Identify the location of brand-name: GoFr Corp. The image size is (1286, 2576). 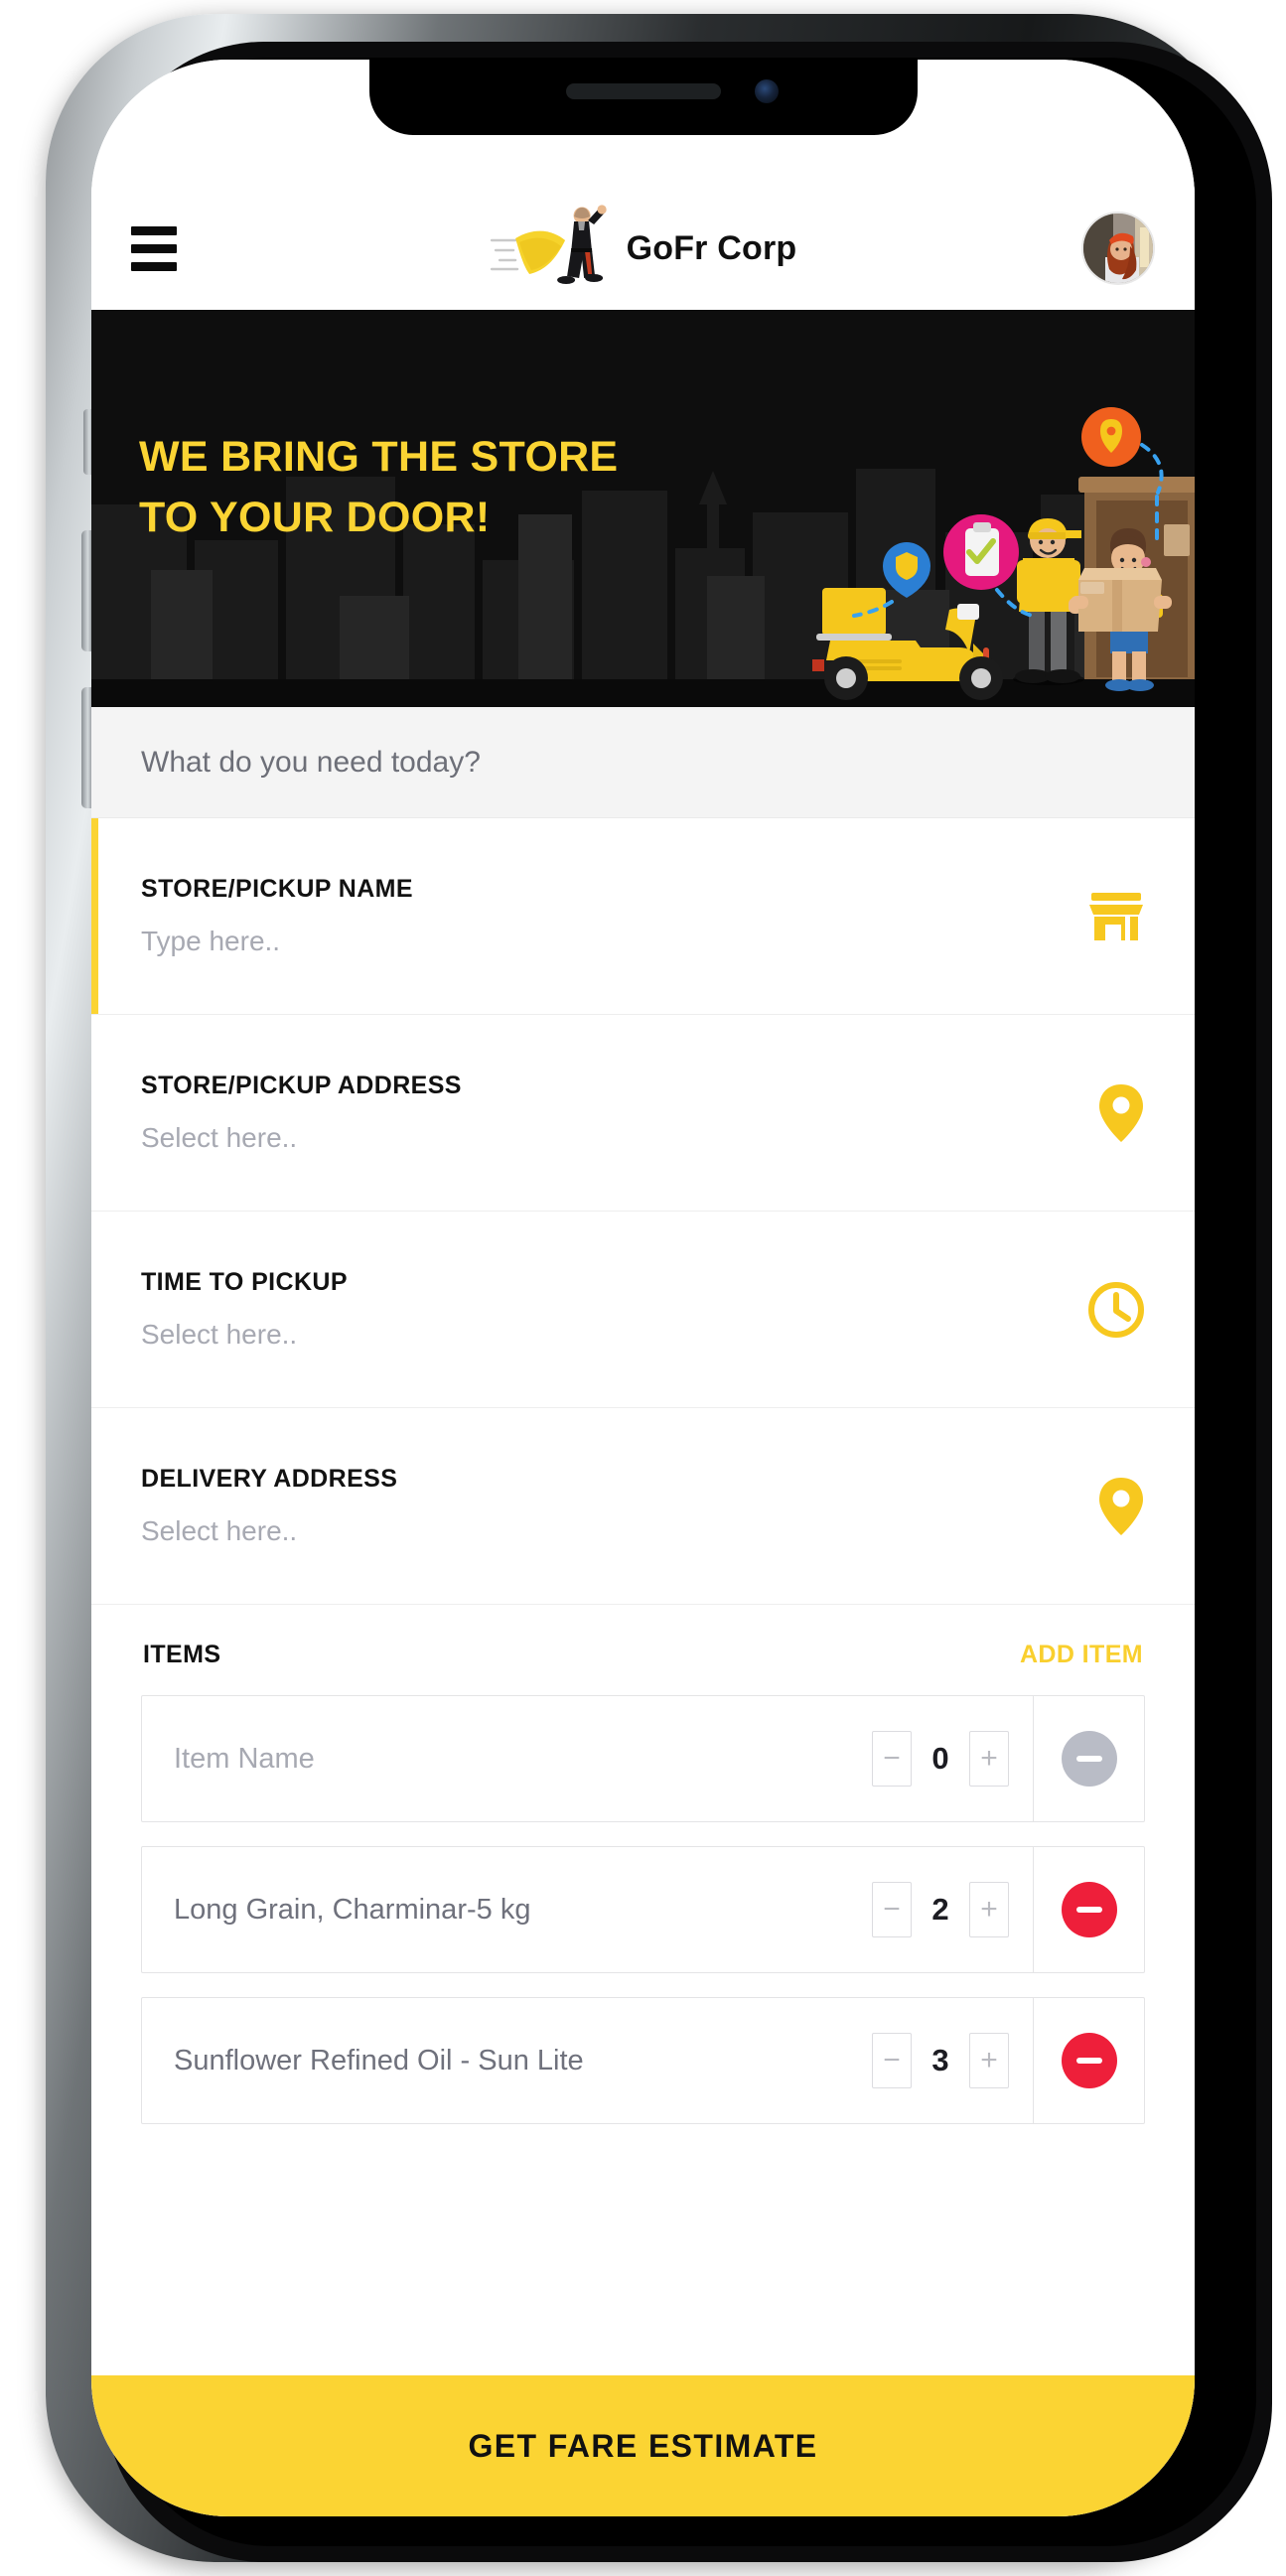
(711, 248).